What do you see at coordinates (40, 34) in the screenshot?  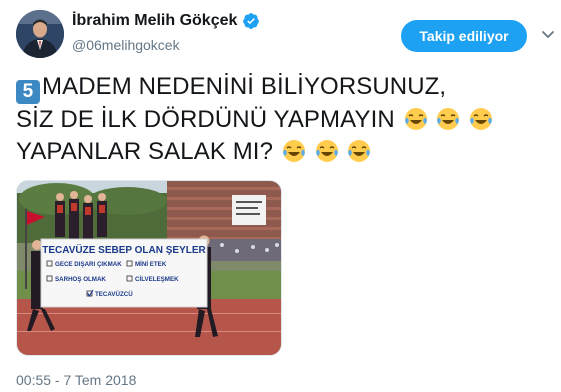 I see `avatar` at bounding box center [40, 34].